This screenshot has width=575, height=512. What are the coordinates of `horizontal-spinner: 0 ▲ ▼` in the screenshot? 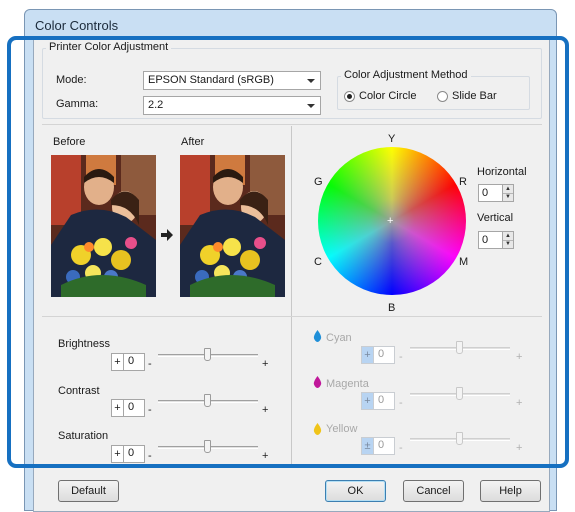 It's located at (496, 193).